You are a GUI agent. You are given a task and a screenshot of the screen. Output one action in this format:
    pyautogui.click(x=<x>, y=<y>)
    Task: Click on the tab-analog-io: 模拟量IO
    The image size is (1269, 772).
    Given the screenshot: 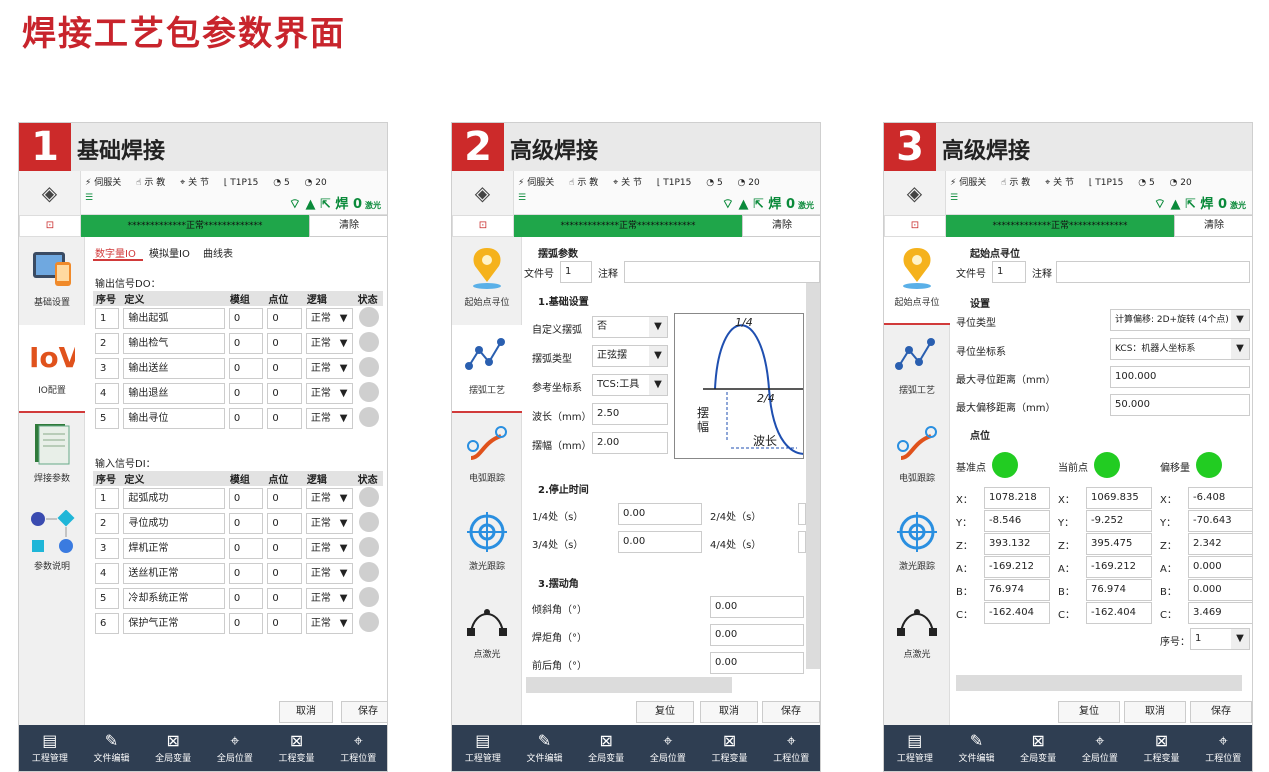 What is the action you would take?
    pyautogui.click(x=169, y=252)
    